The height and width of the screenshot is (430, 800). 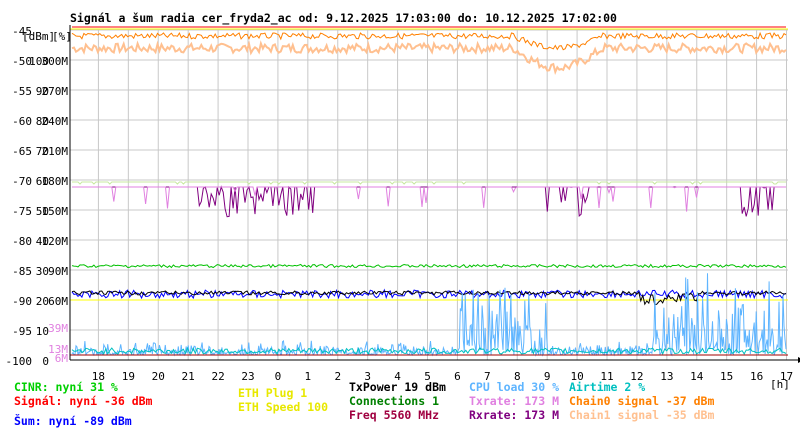 I want to click on legend-chain0: Chain0 signal -37 dBm, so click(x=642, y=401).